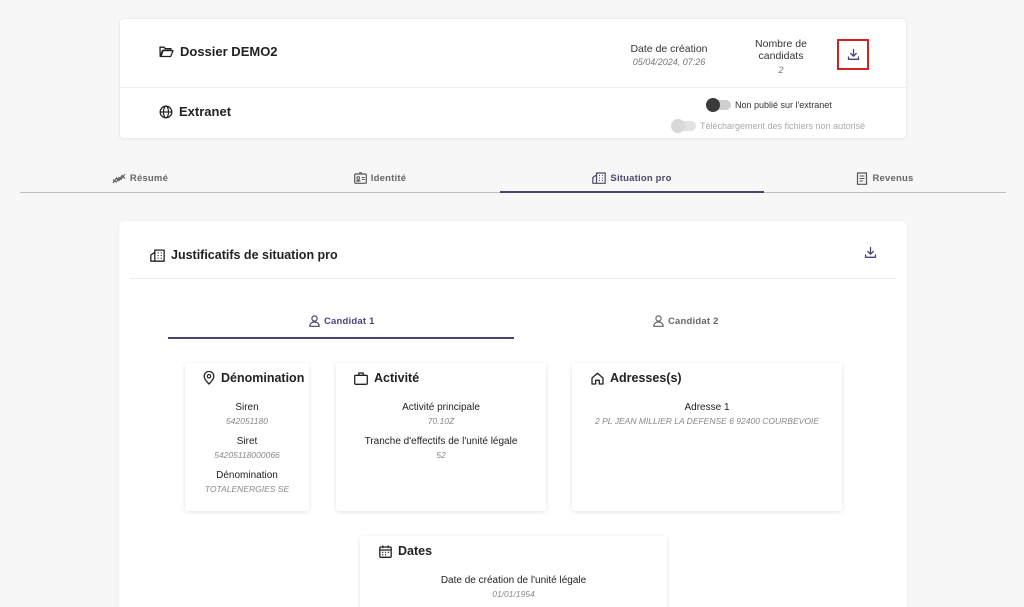 The width and height of the screenshot is (1024, 607). Describe the element at coordinates (707, 407) in the screenshot. I see `adresse-1-label: Adresse 1` at that location.